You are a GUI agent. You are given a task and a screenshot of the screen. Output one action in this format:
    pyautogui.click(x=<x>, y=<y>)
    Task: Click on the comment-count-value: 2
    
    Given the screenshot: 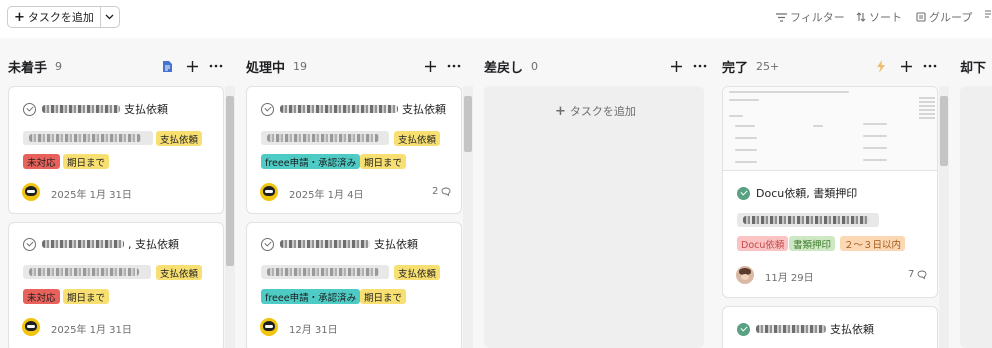 What is the action you would take?
    pyautogui.click(x=435, y=191)
    